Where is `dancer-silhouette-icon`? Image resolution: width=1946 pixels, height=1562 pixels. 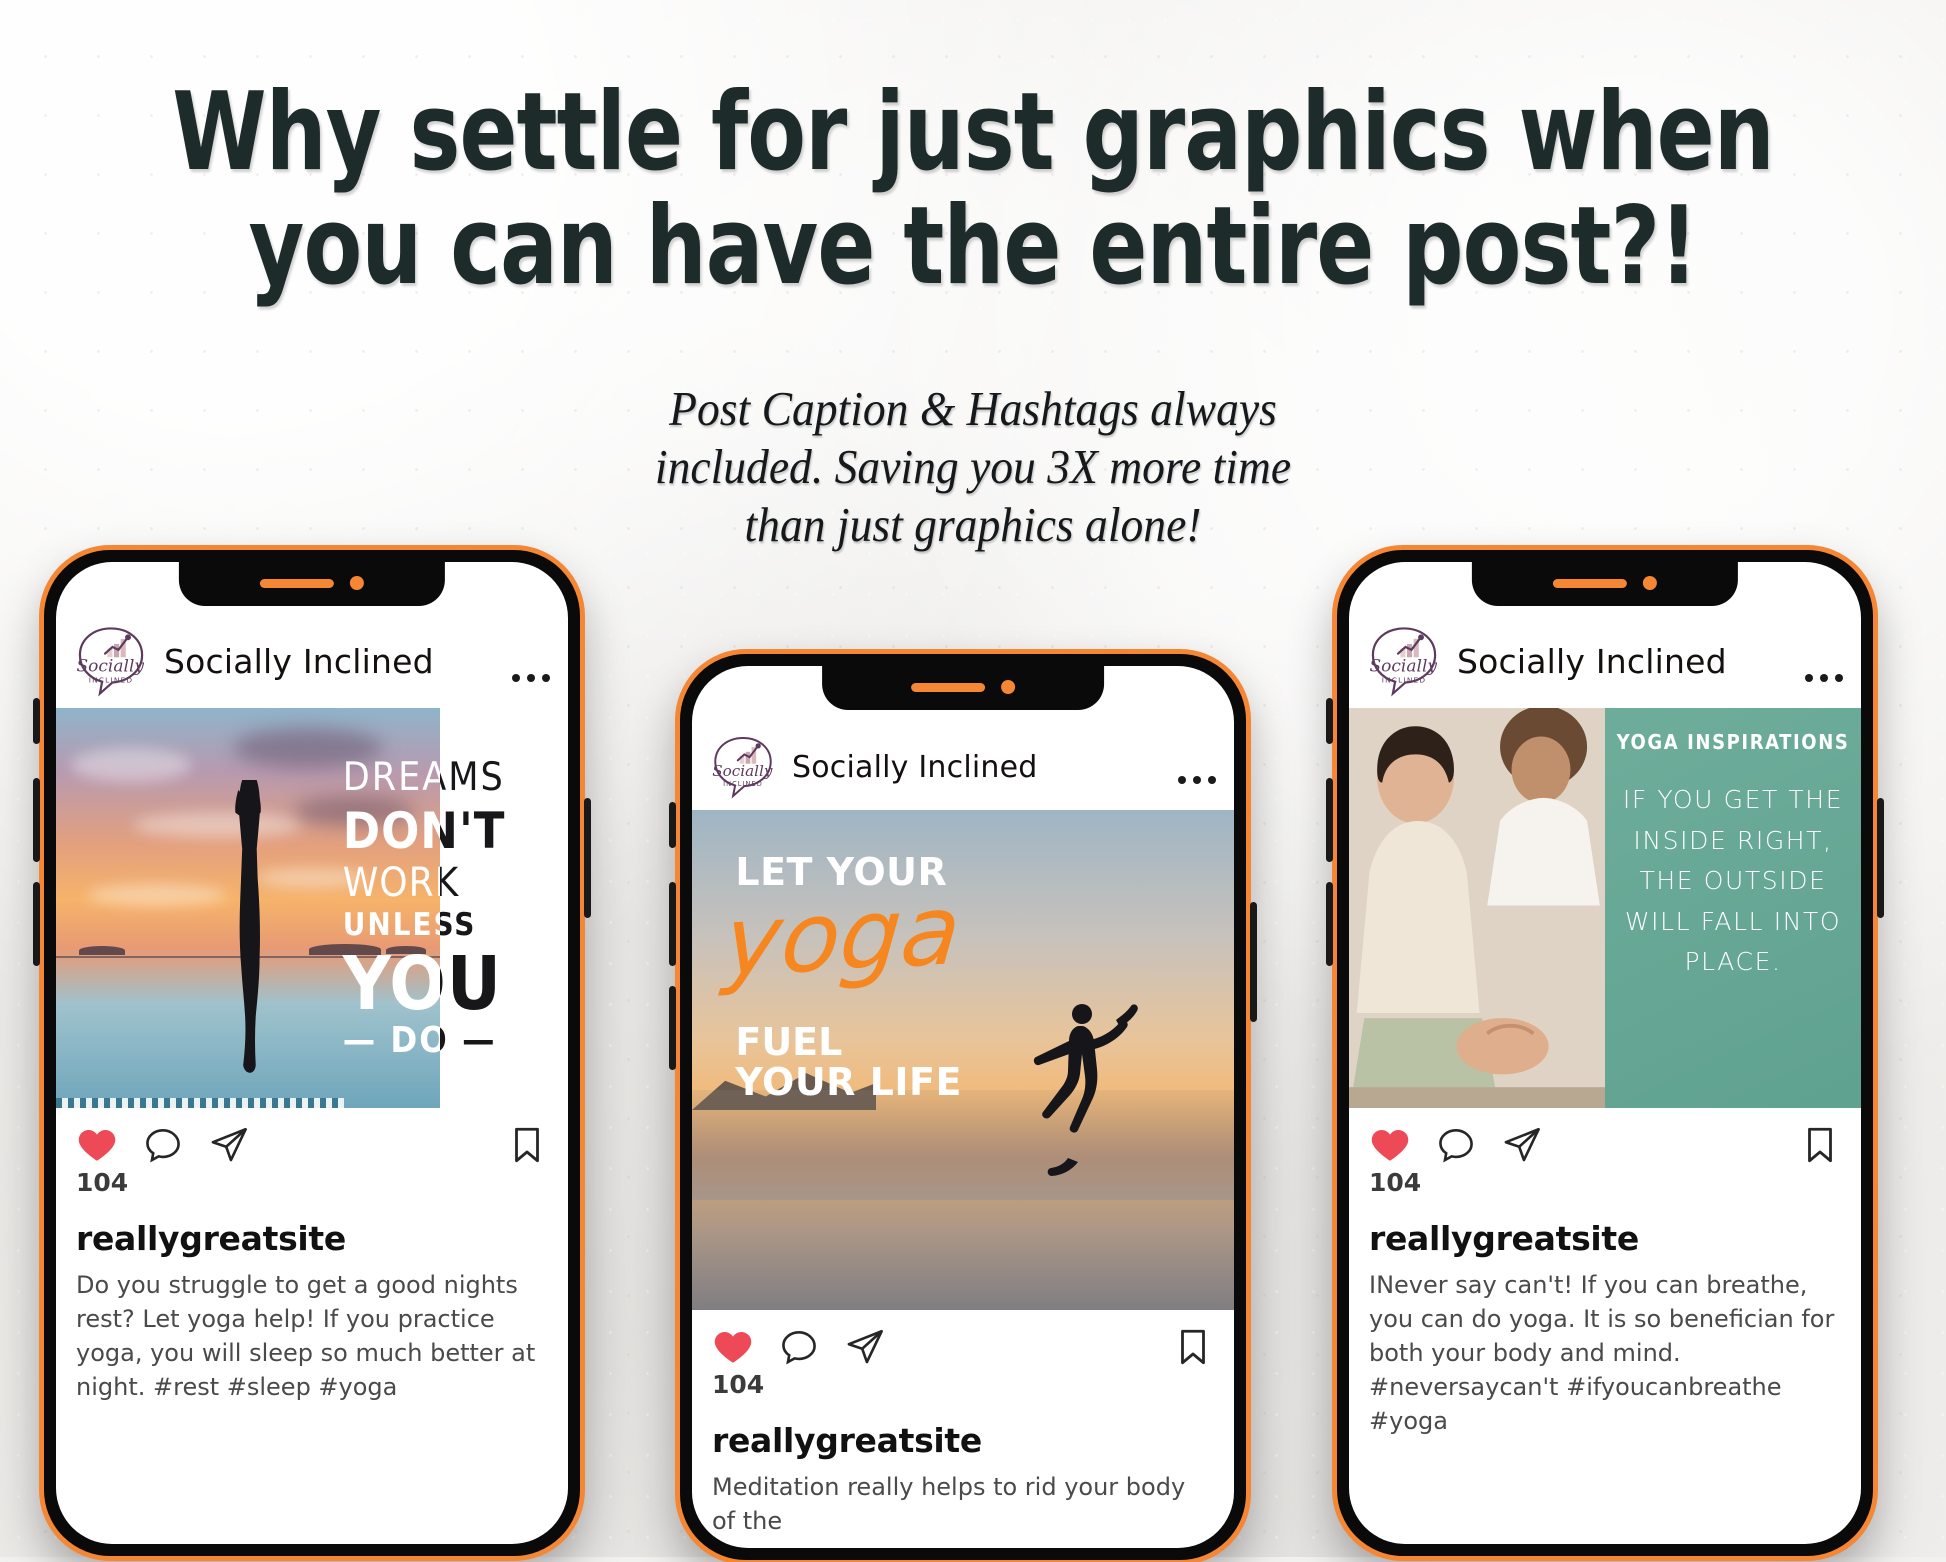 dancer-silhouette-icon is located at coordinates (1085, 1090).